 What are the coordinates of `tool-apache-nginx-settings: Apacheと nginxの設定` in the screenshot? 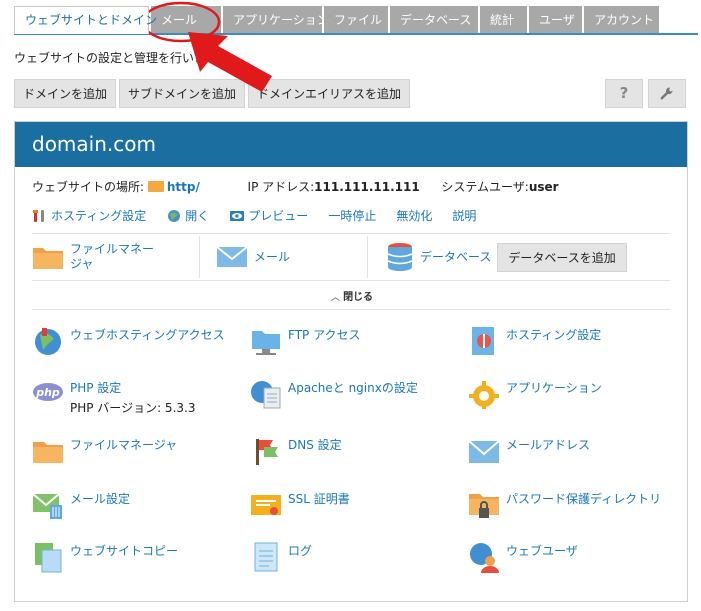 It's located at (334, 394).